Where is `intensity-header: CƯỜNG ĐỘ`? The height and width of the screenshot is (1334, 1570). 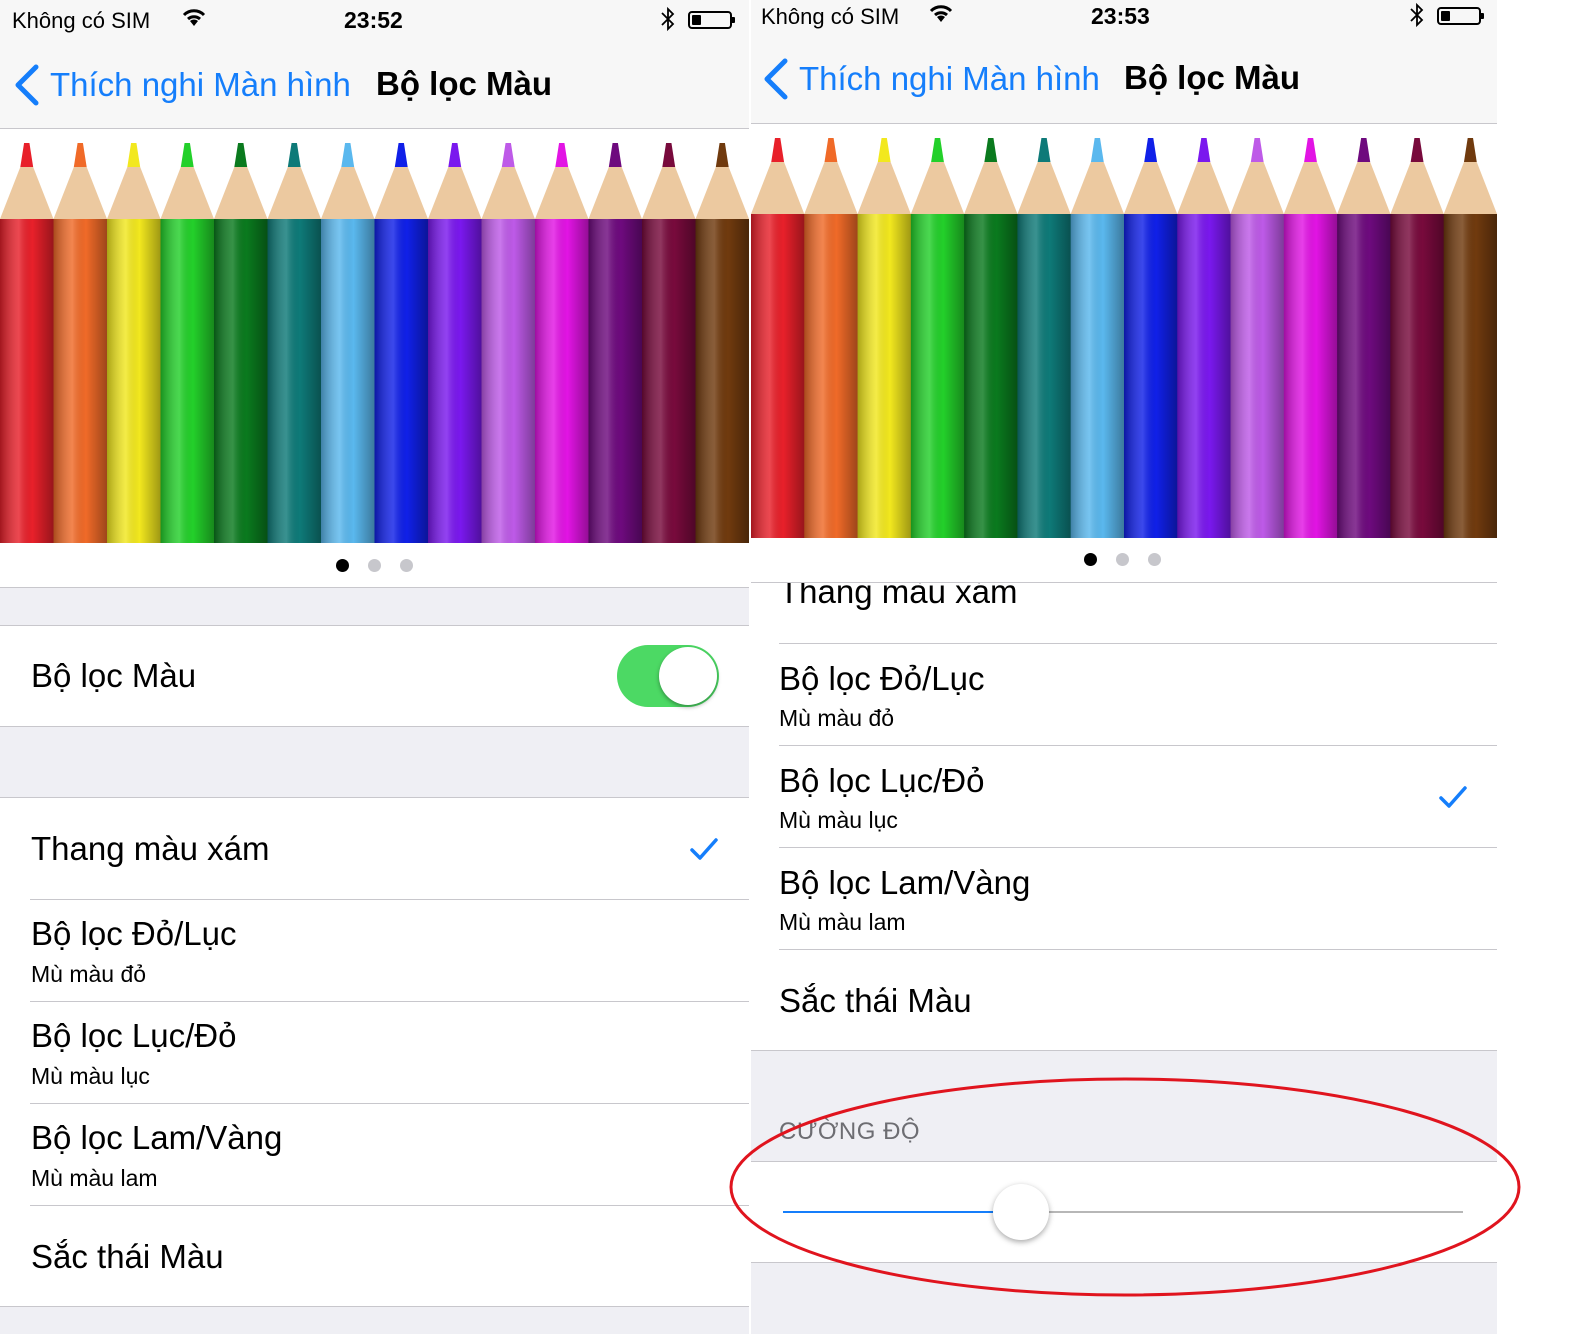
intensity-header: CƯỜNG ĐỘ is located at coordinates (850, 1131).